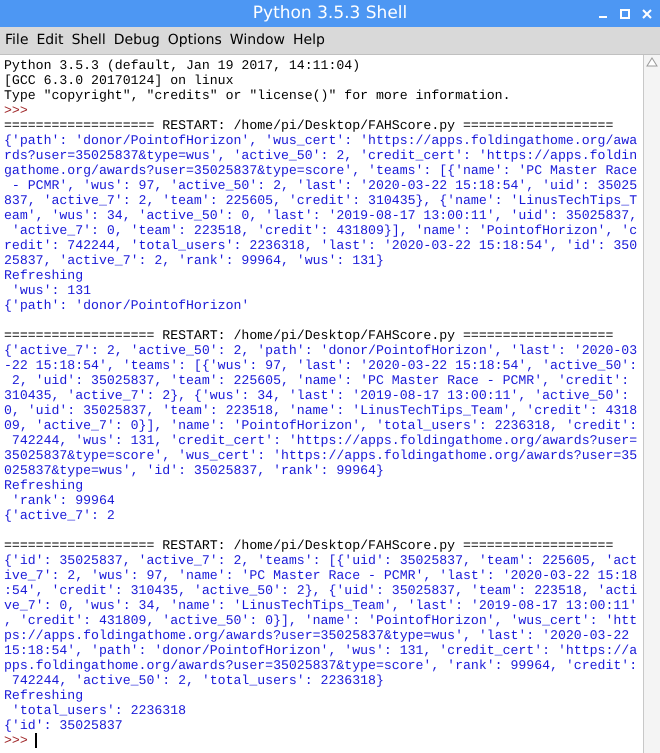  I want to click on output-line: 'rank': 99964, so click(62, 500).